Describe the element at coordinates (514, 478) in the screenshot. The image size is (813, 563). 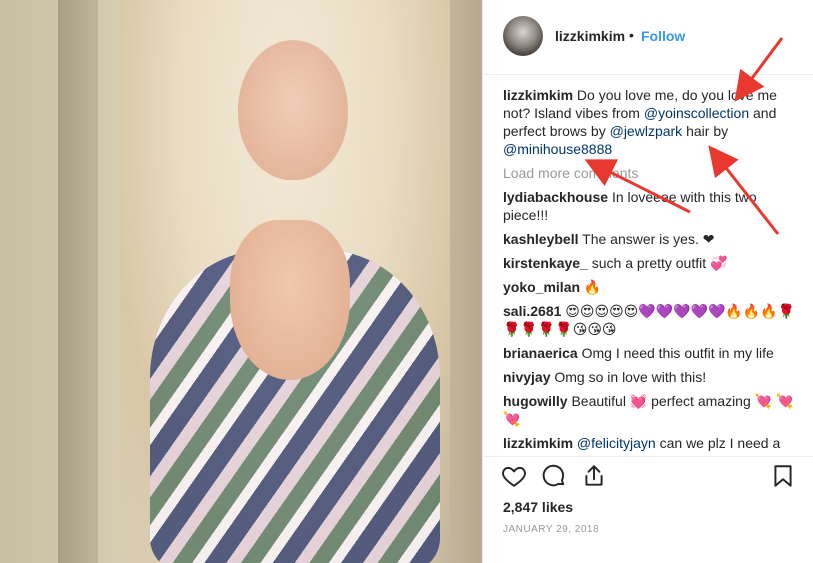
I see `heart-icon` at that location.